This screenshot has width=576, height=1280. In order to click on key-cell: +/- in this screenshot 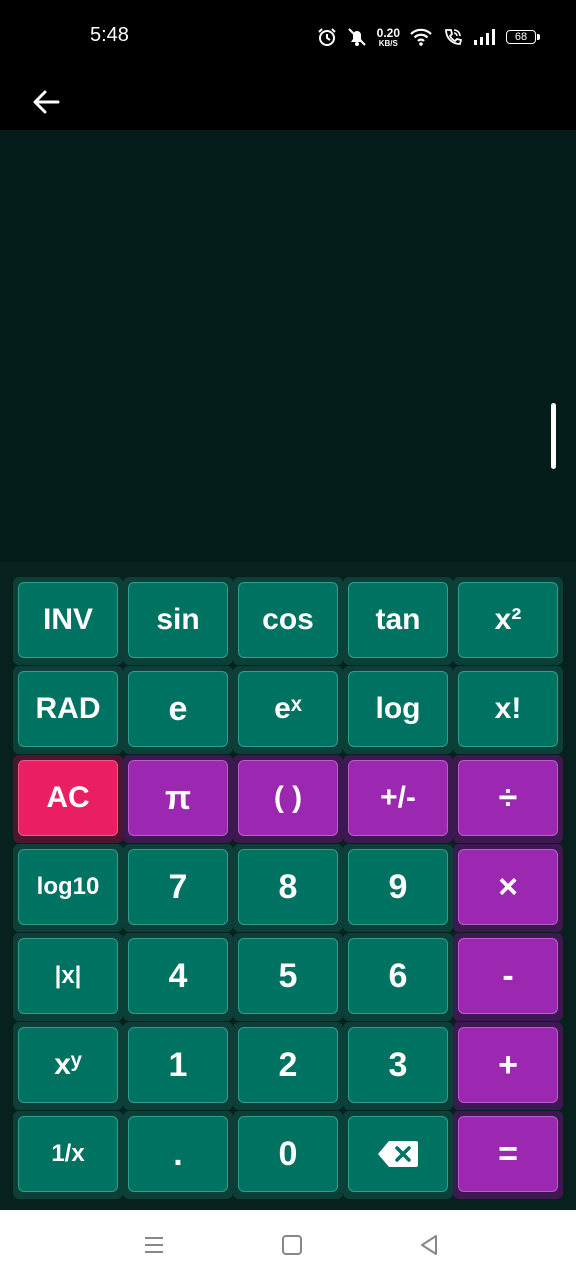, I will do `click(398, 799)`.